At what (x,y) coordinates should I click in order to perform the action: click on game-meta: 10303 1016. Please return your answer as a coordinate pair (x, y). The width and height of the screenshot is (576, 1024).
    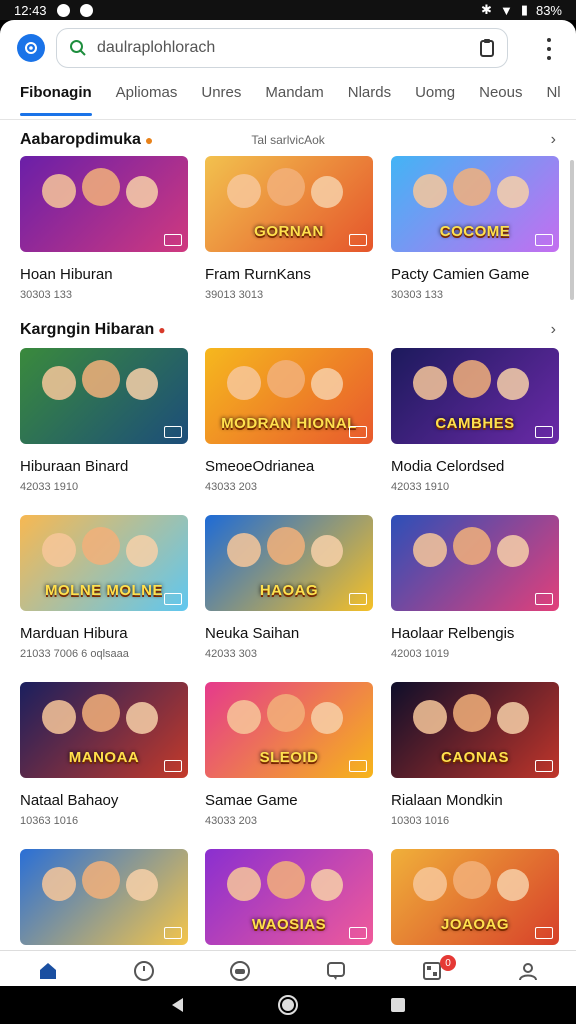
    Looking at the image, I should click on (420, 821).